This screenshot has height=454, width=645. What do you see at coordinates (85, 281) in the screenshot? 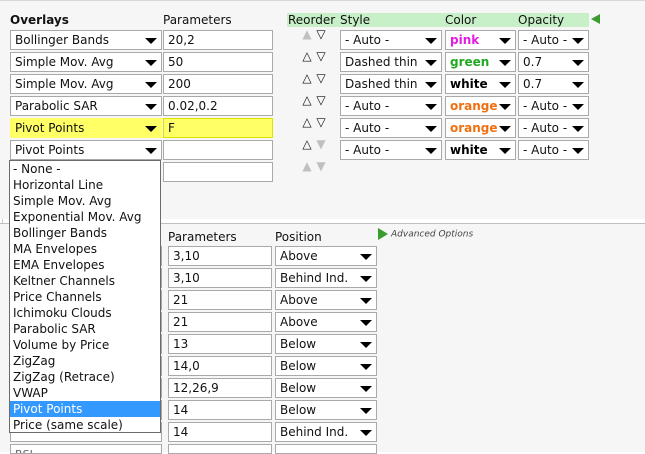
I see `dropdown-option: Keltner Channels` at bounding box center [85, 281].